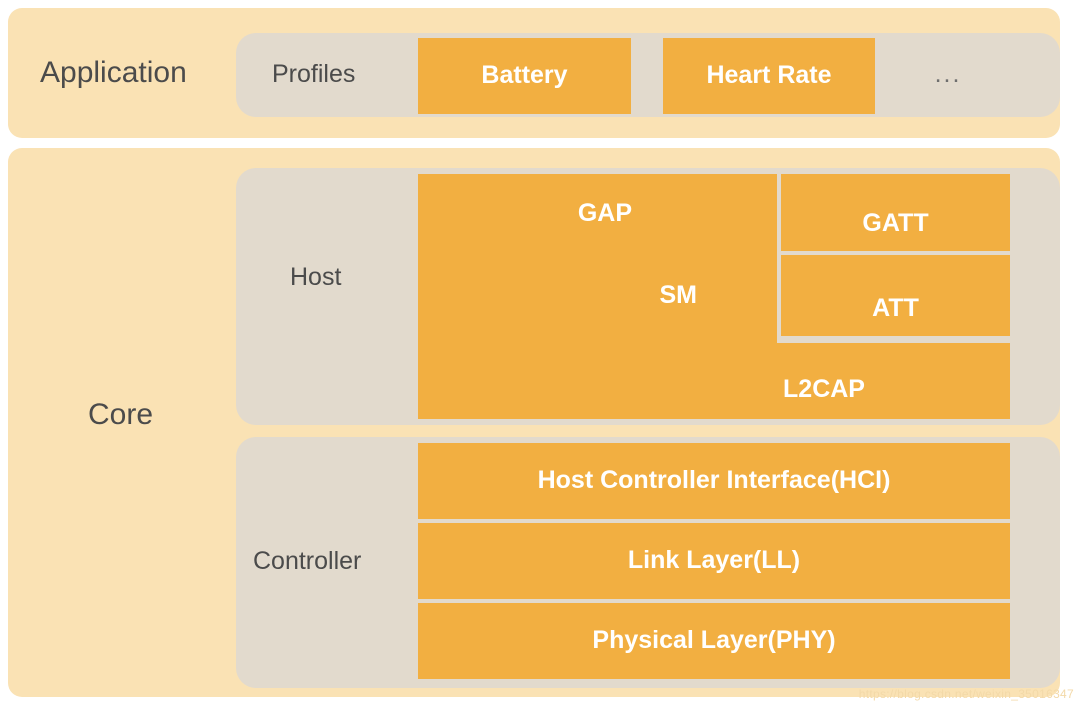 The image size is (1080, 705). What do you see at coordinates (307, 561) in the screenshot?
I see `controller-group-label: Controller` at bounding box center [307, 561].